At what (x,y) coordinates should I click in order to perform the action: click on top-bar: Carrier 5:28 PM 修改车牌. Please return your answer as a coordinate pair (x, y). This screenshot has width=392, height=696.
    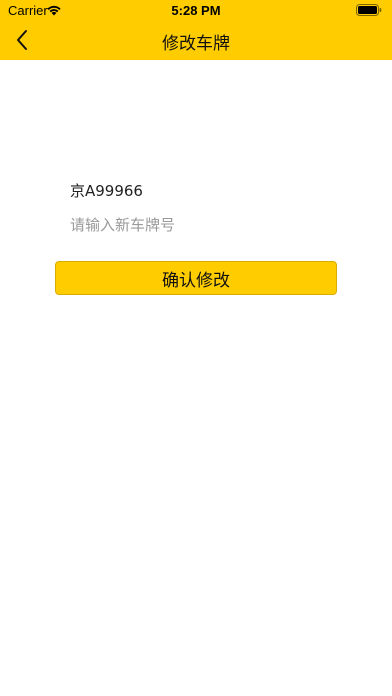
    Looking at the image, I should click on (196, 30).